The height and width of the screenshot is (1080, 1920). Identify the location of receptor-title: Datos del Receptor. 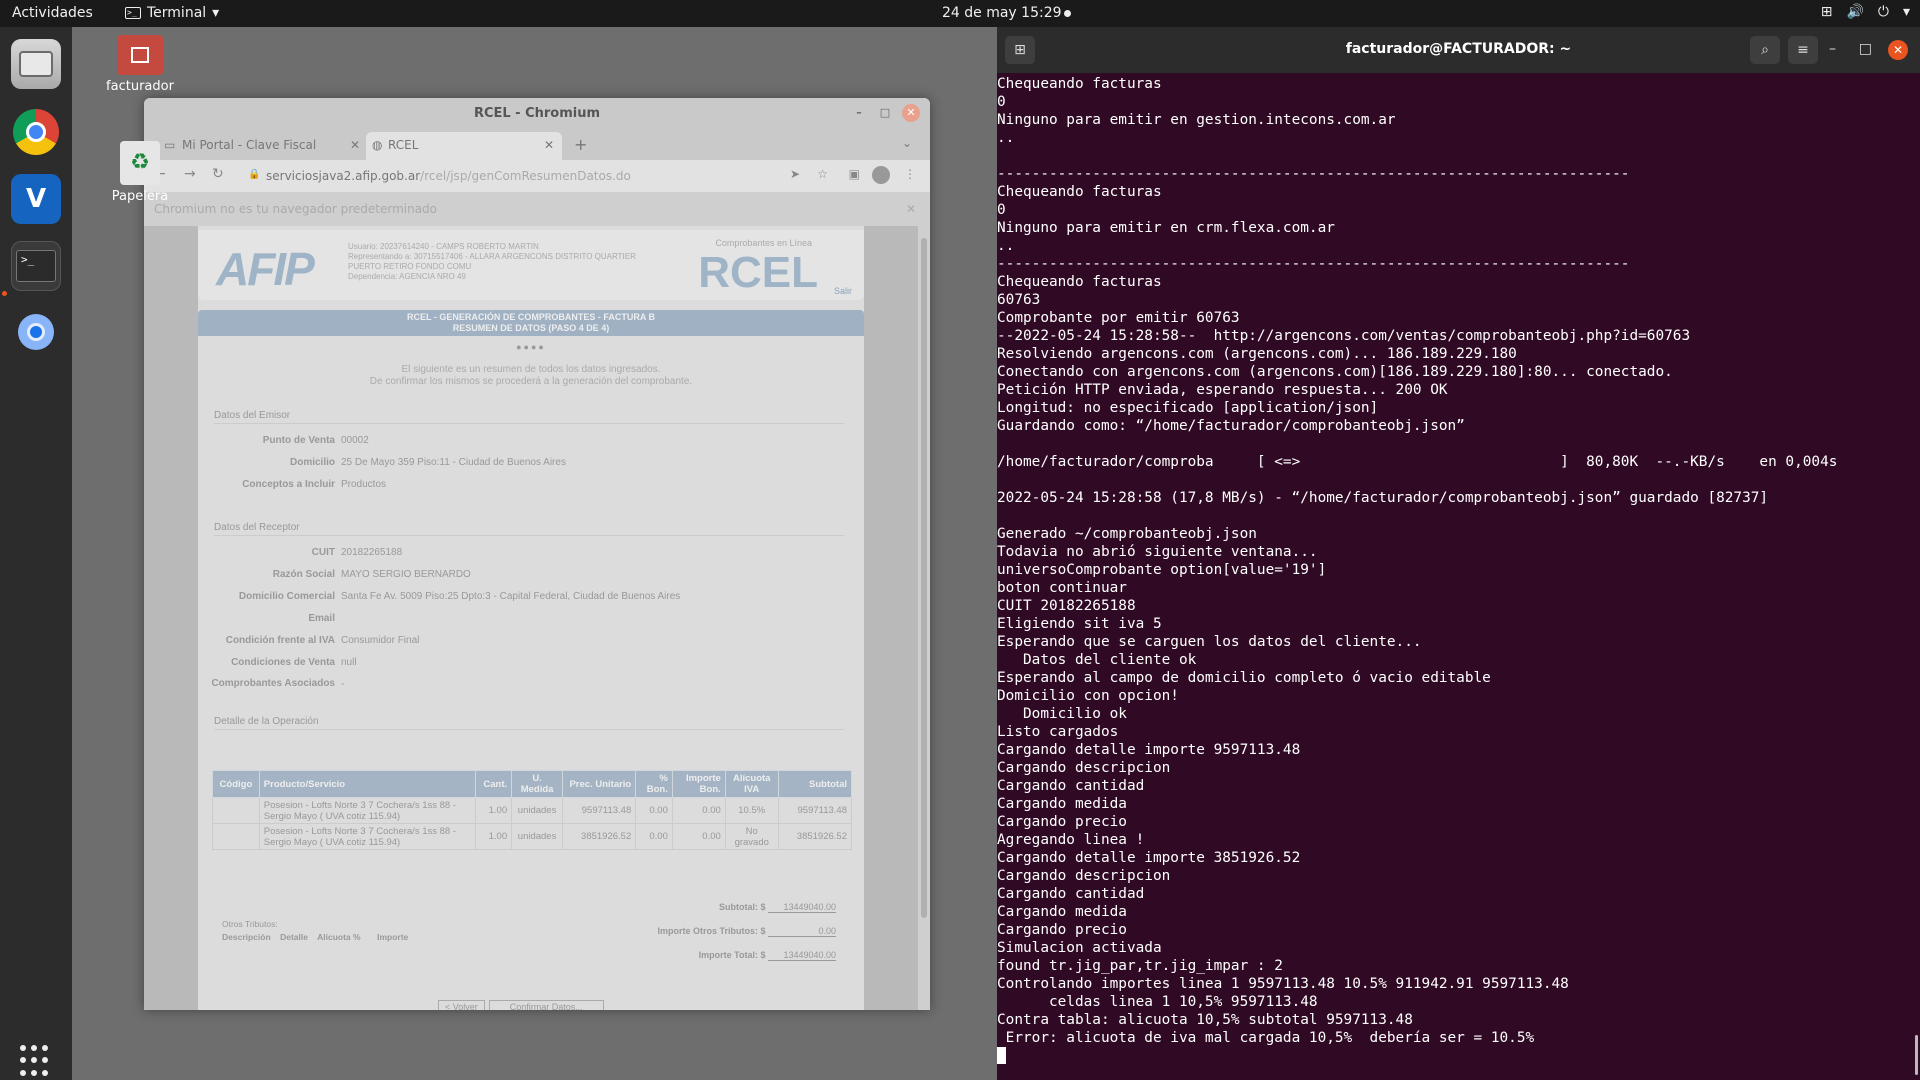
(529, 529).